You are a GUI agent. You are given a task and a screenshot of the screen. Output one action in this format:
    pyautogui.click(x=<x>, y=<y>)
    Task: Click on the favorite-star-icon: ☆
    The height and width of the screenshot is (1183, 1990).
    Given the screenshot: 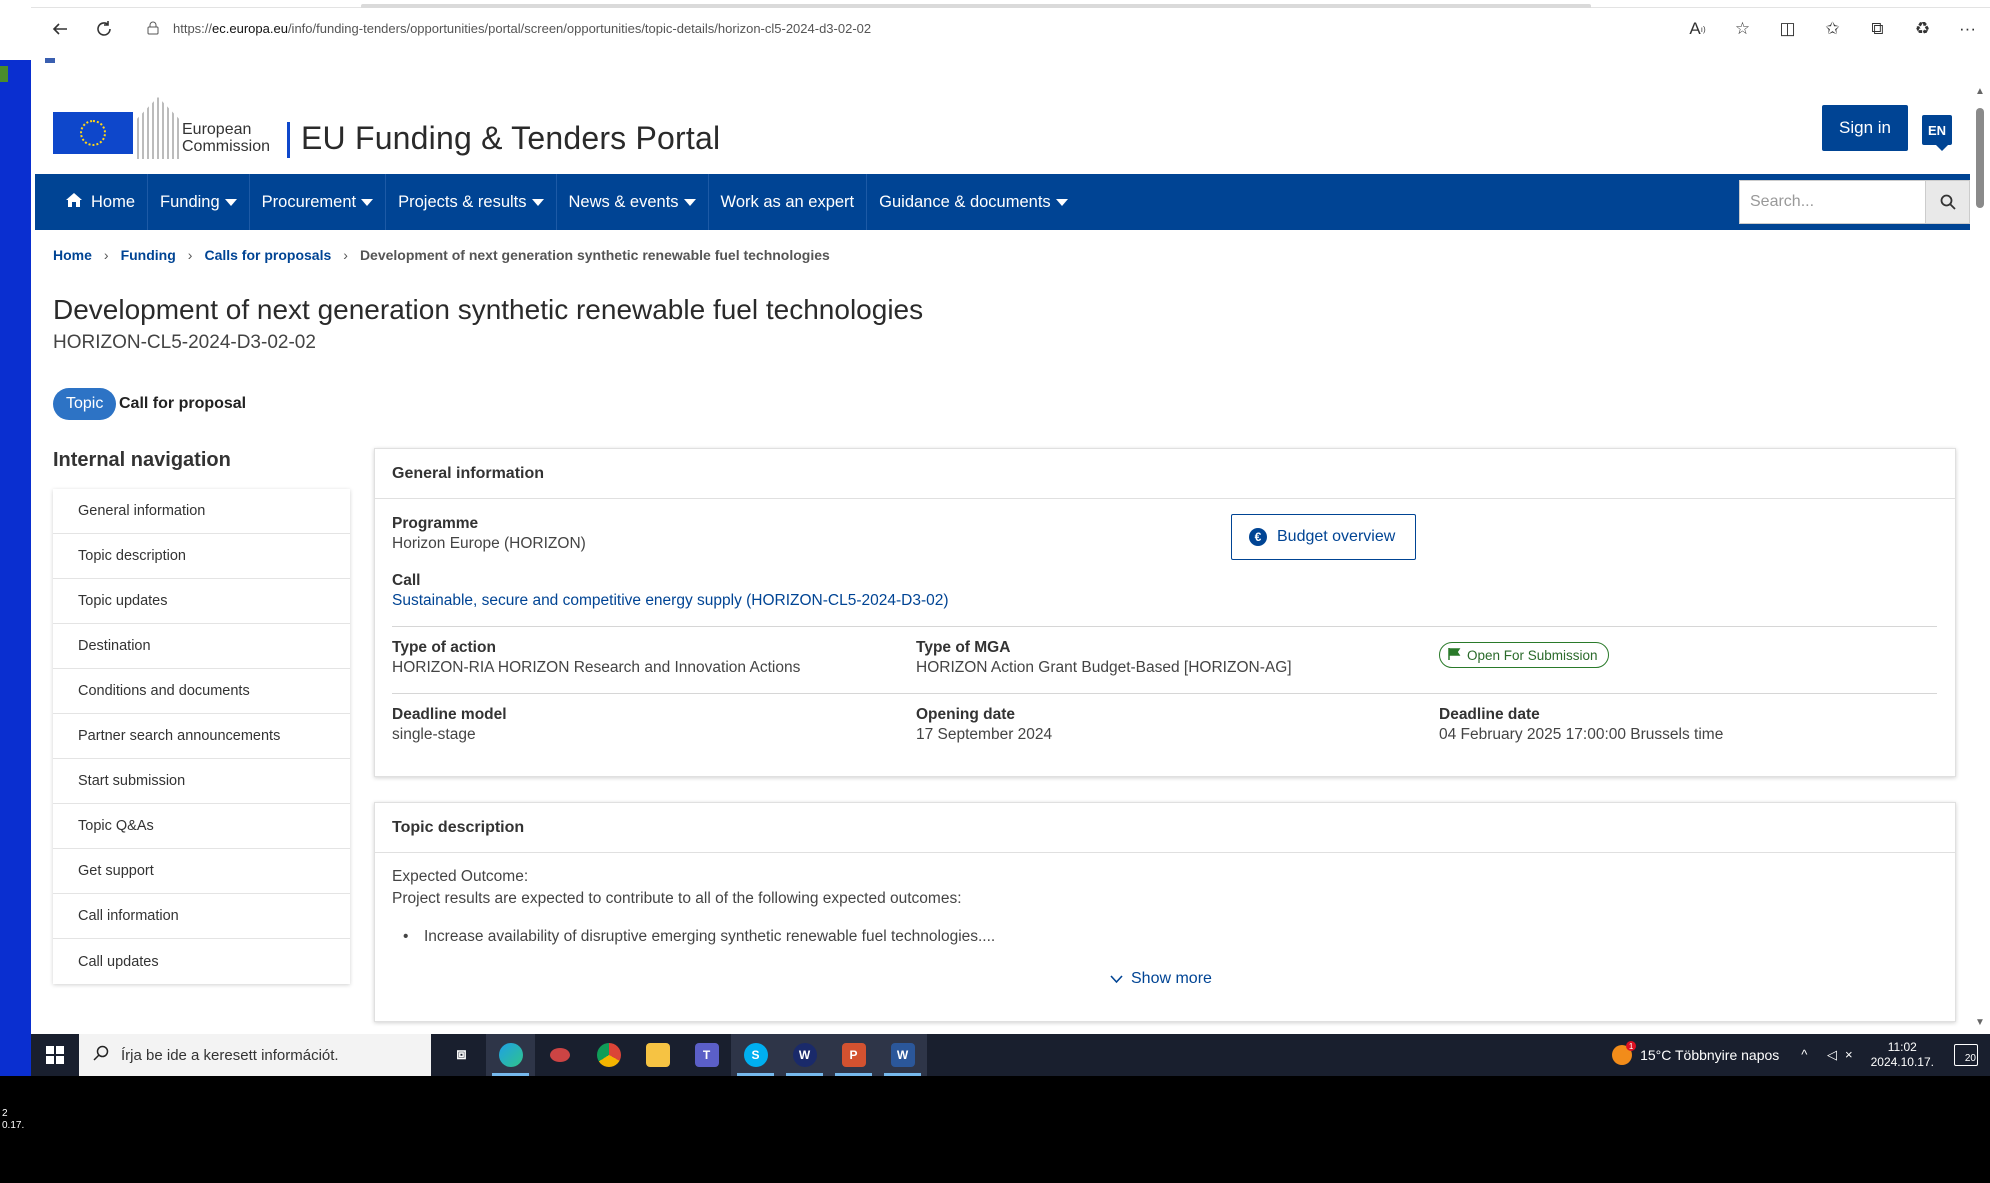 What is the action you would take?
    pyautogui.click(x=1742, y=29)
    